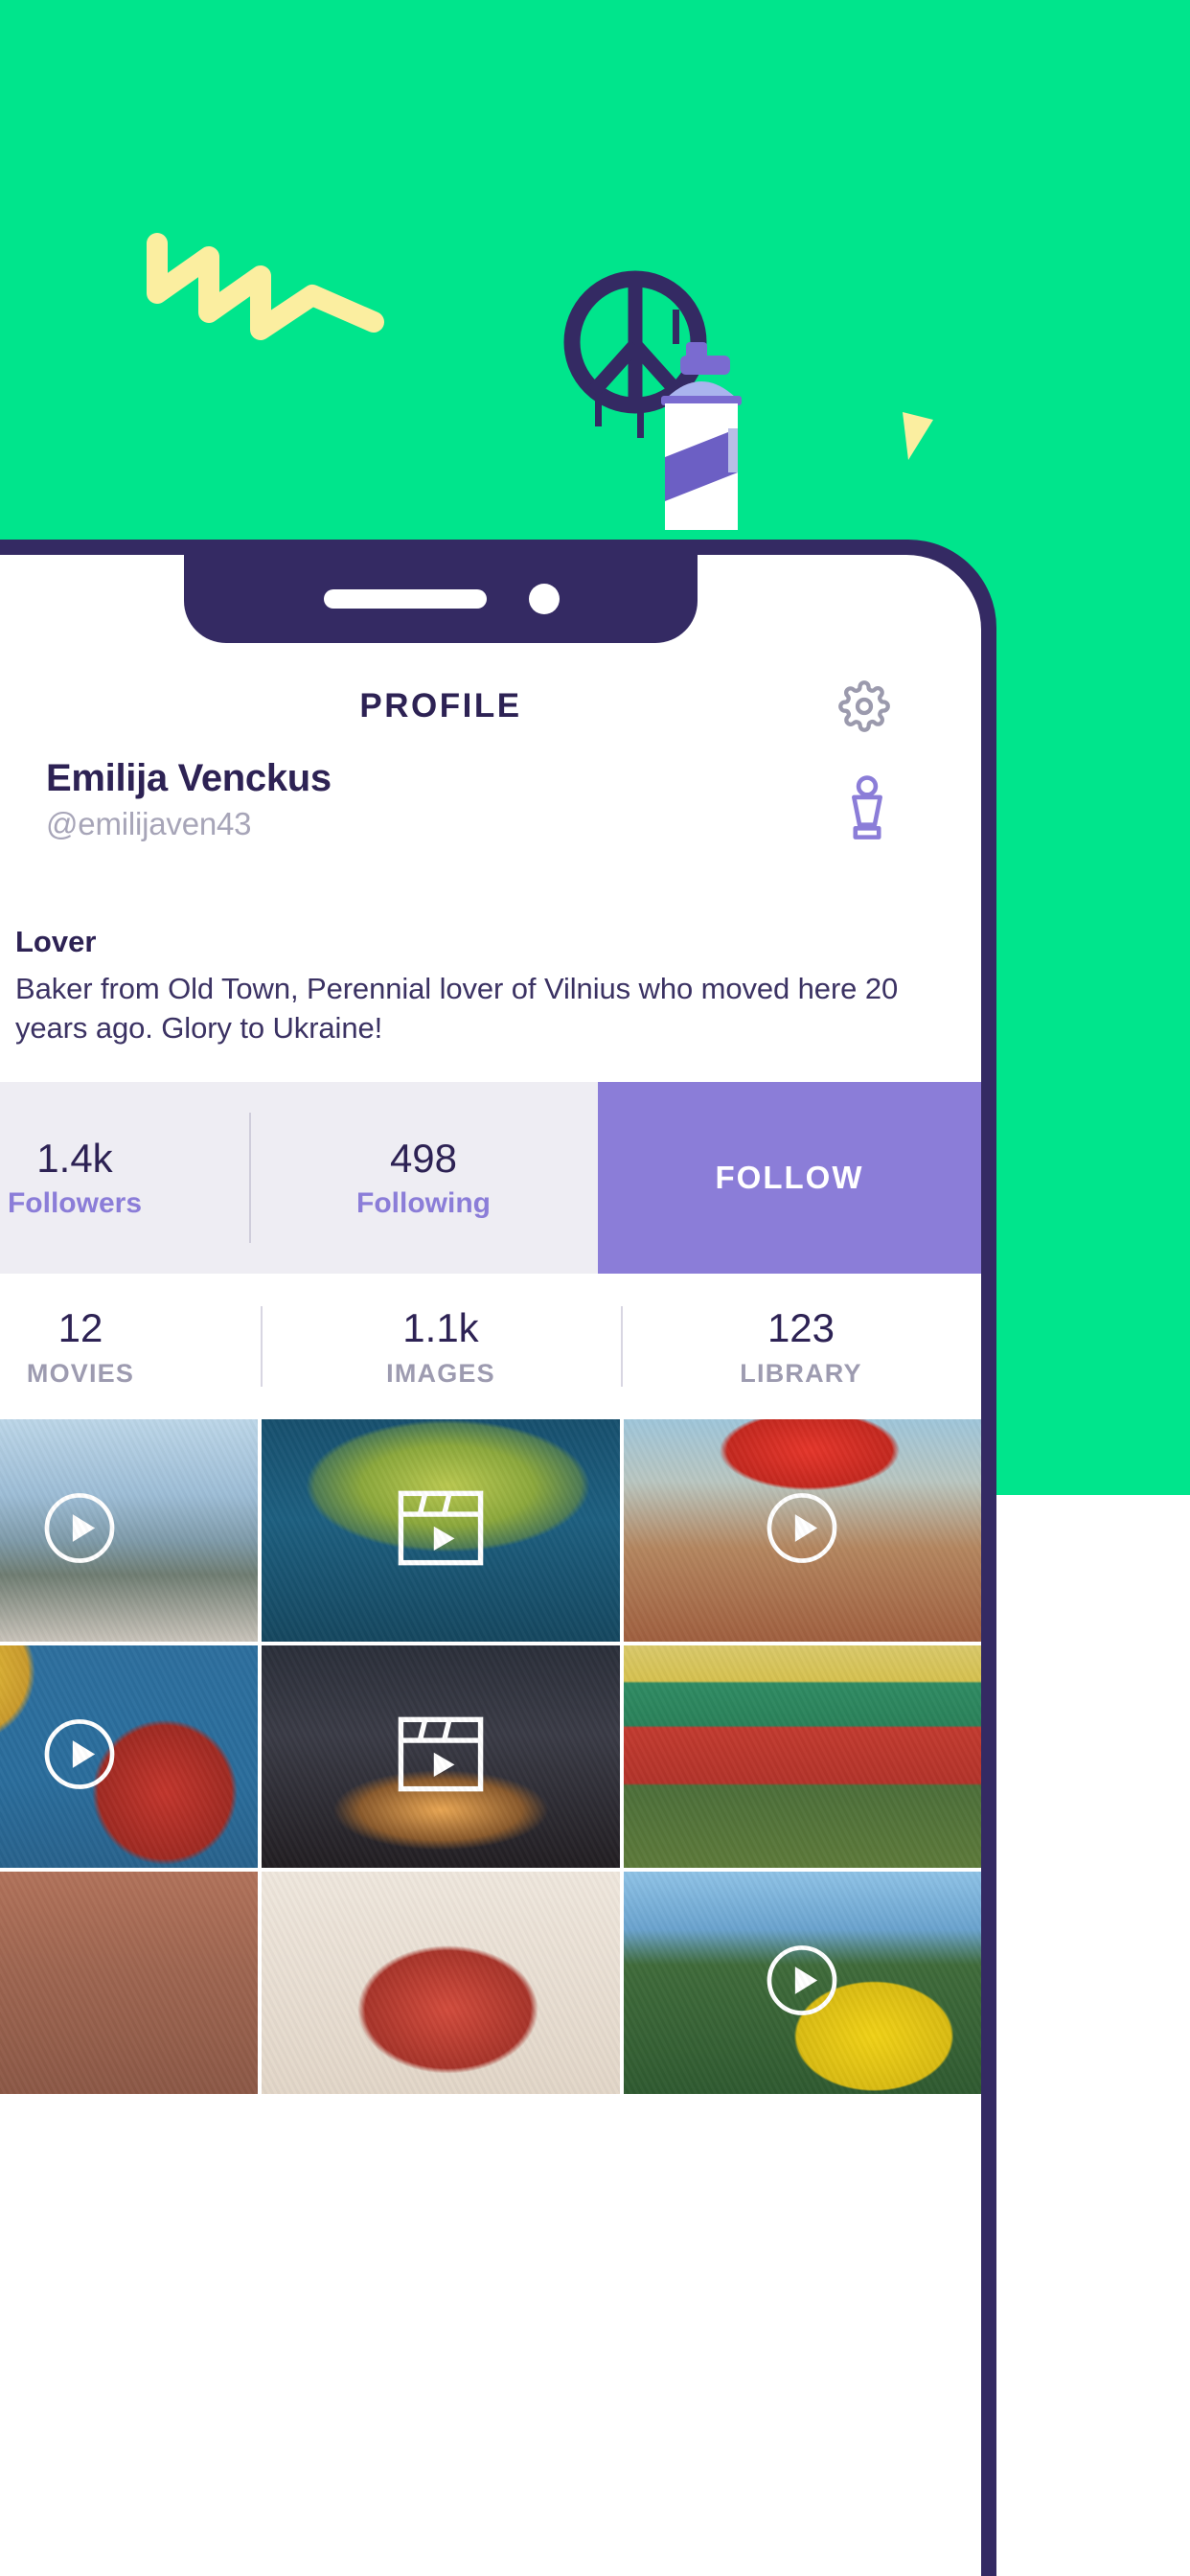  I want to click on app-header: PROFILE, so click(491, 699).